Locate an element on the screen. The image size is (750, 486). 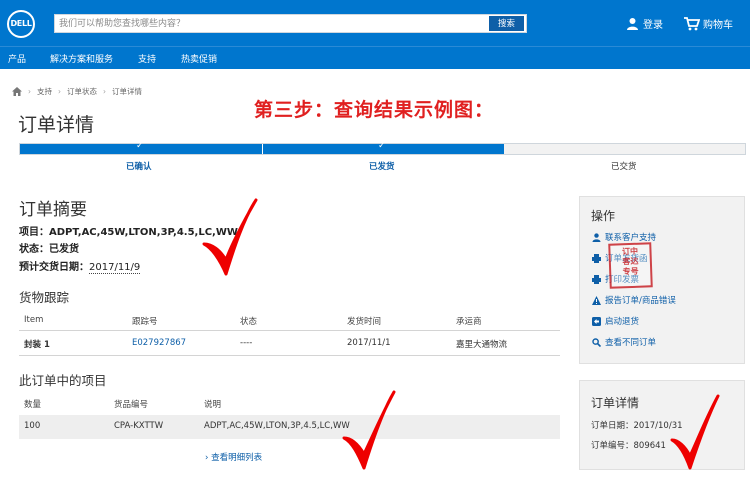
view-detail-list-link: › 查看明细列表 is located at coordinates (233, 457).